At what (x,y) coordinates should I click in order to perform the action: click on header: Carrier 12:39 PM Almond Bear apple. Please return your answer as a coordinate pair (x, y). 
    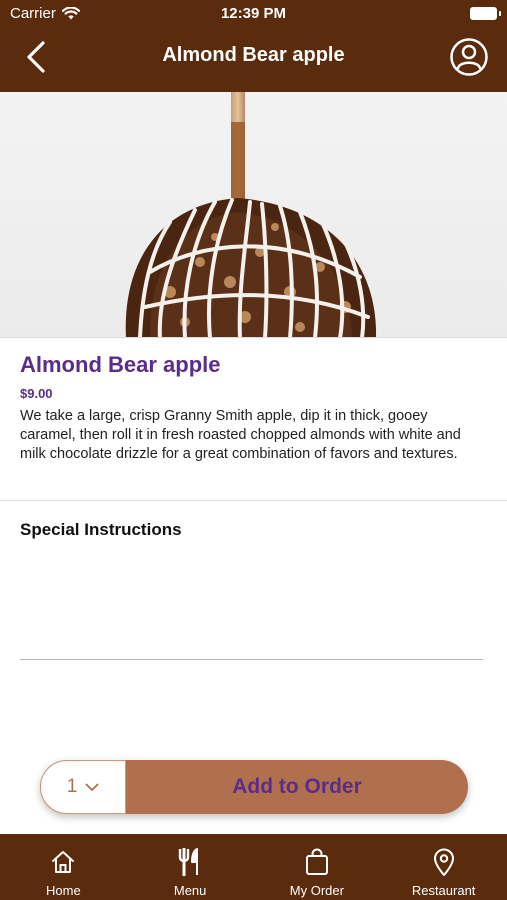
    Looking at the image, I should click on (253, 46).